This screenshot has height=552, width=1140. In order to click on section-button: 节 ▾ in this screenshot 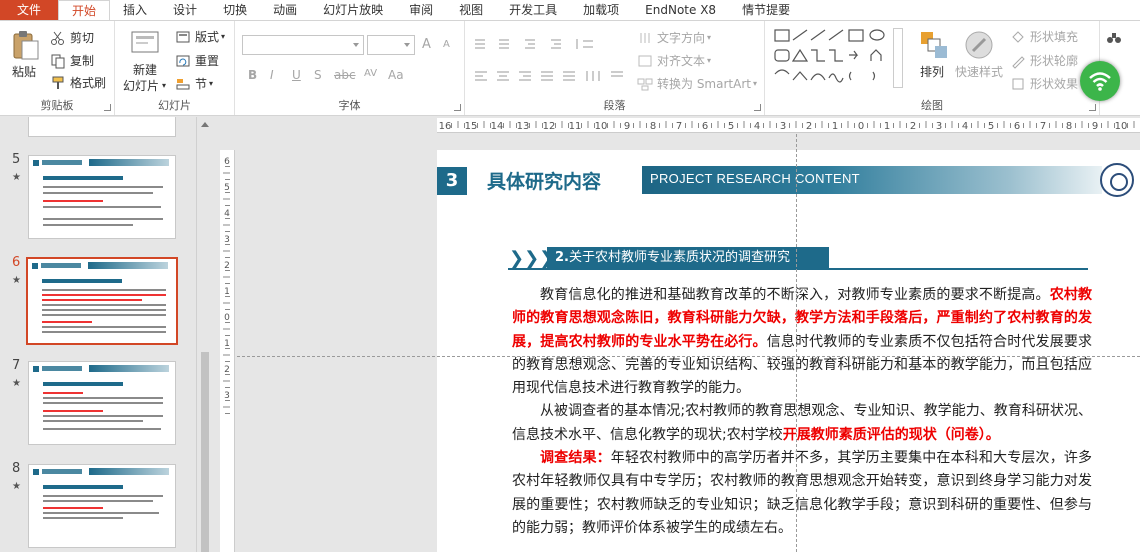, I will do `click(194, 83)`.